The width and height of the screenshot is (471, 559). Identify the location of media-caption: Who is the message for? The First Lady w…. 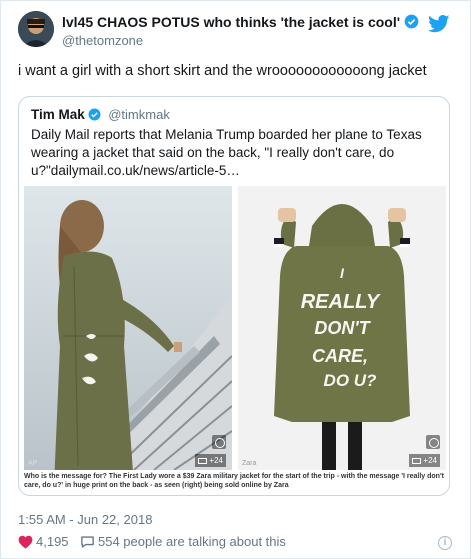
(234, 481).